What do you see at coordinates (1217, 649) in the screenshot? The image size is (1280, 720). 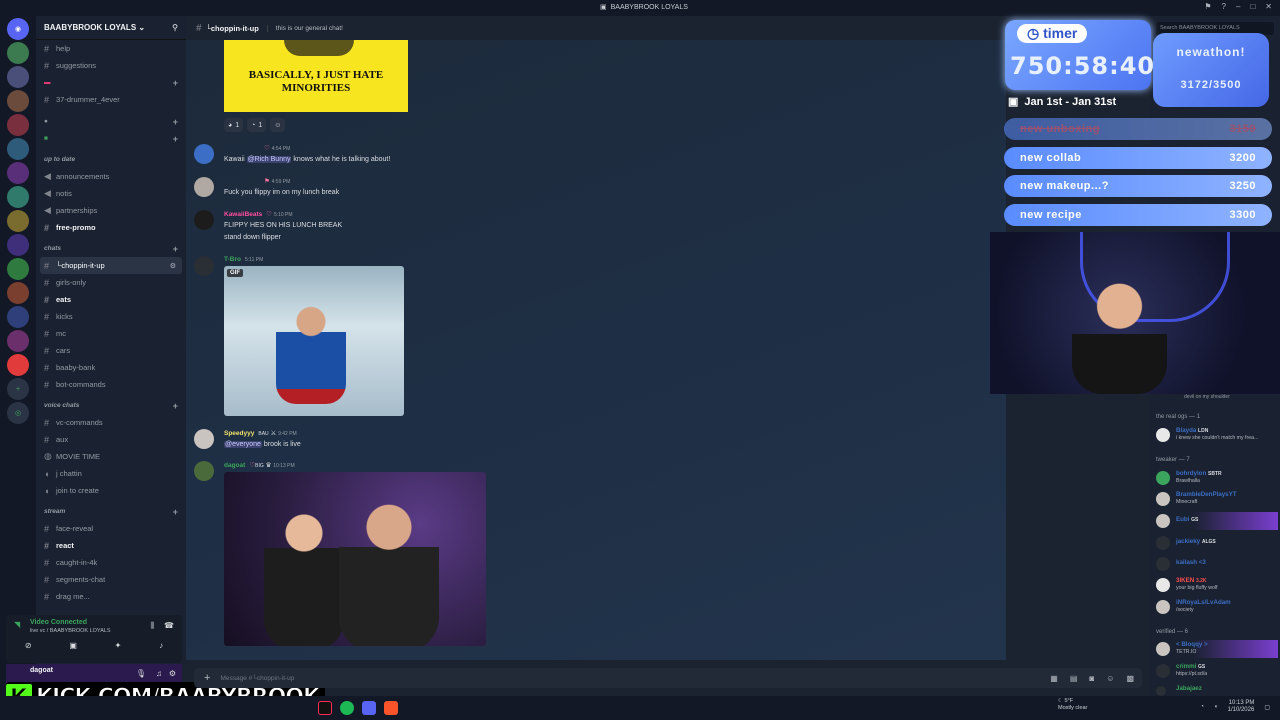 I see `member-item: < Bloqqy > TETR.IO` at bounding box center [1217, 649].